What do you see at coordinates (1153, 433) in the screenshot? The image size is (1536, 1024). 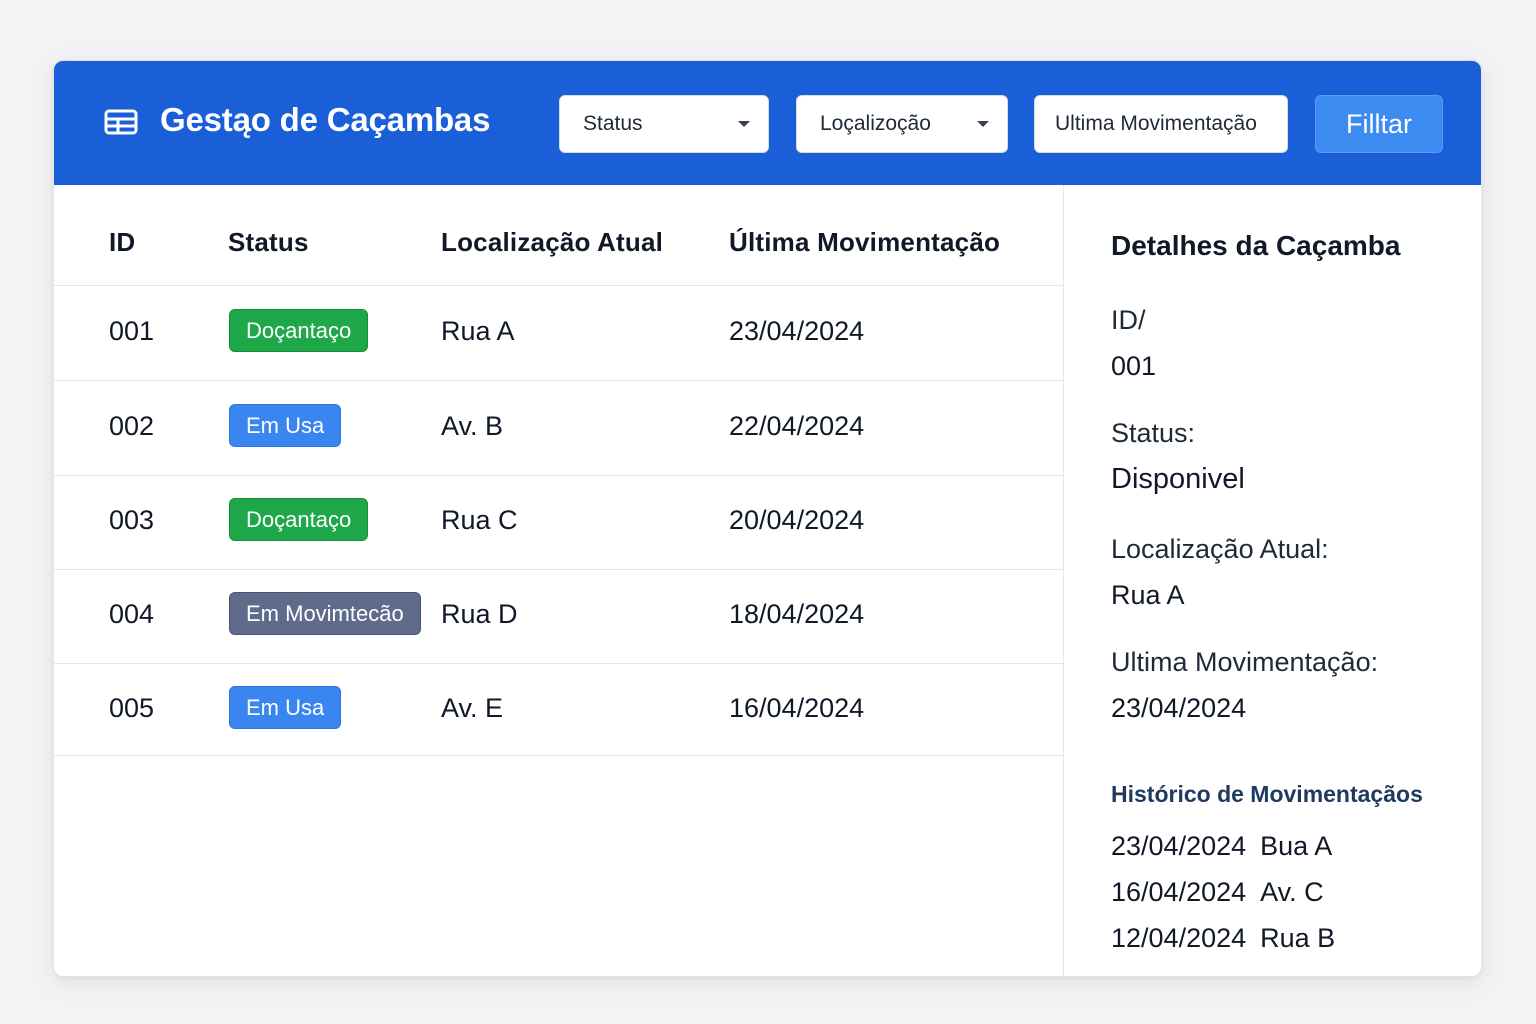 I see `detail-status-label: Status:` at bounding box center [1153, 433].